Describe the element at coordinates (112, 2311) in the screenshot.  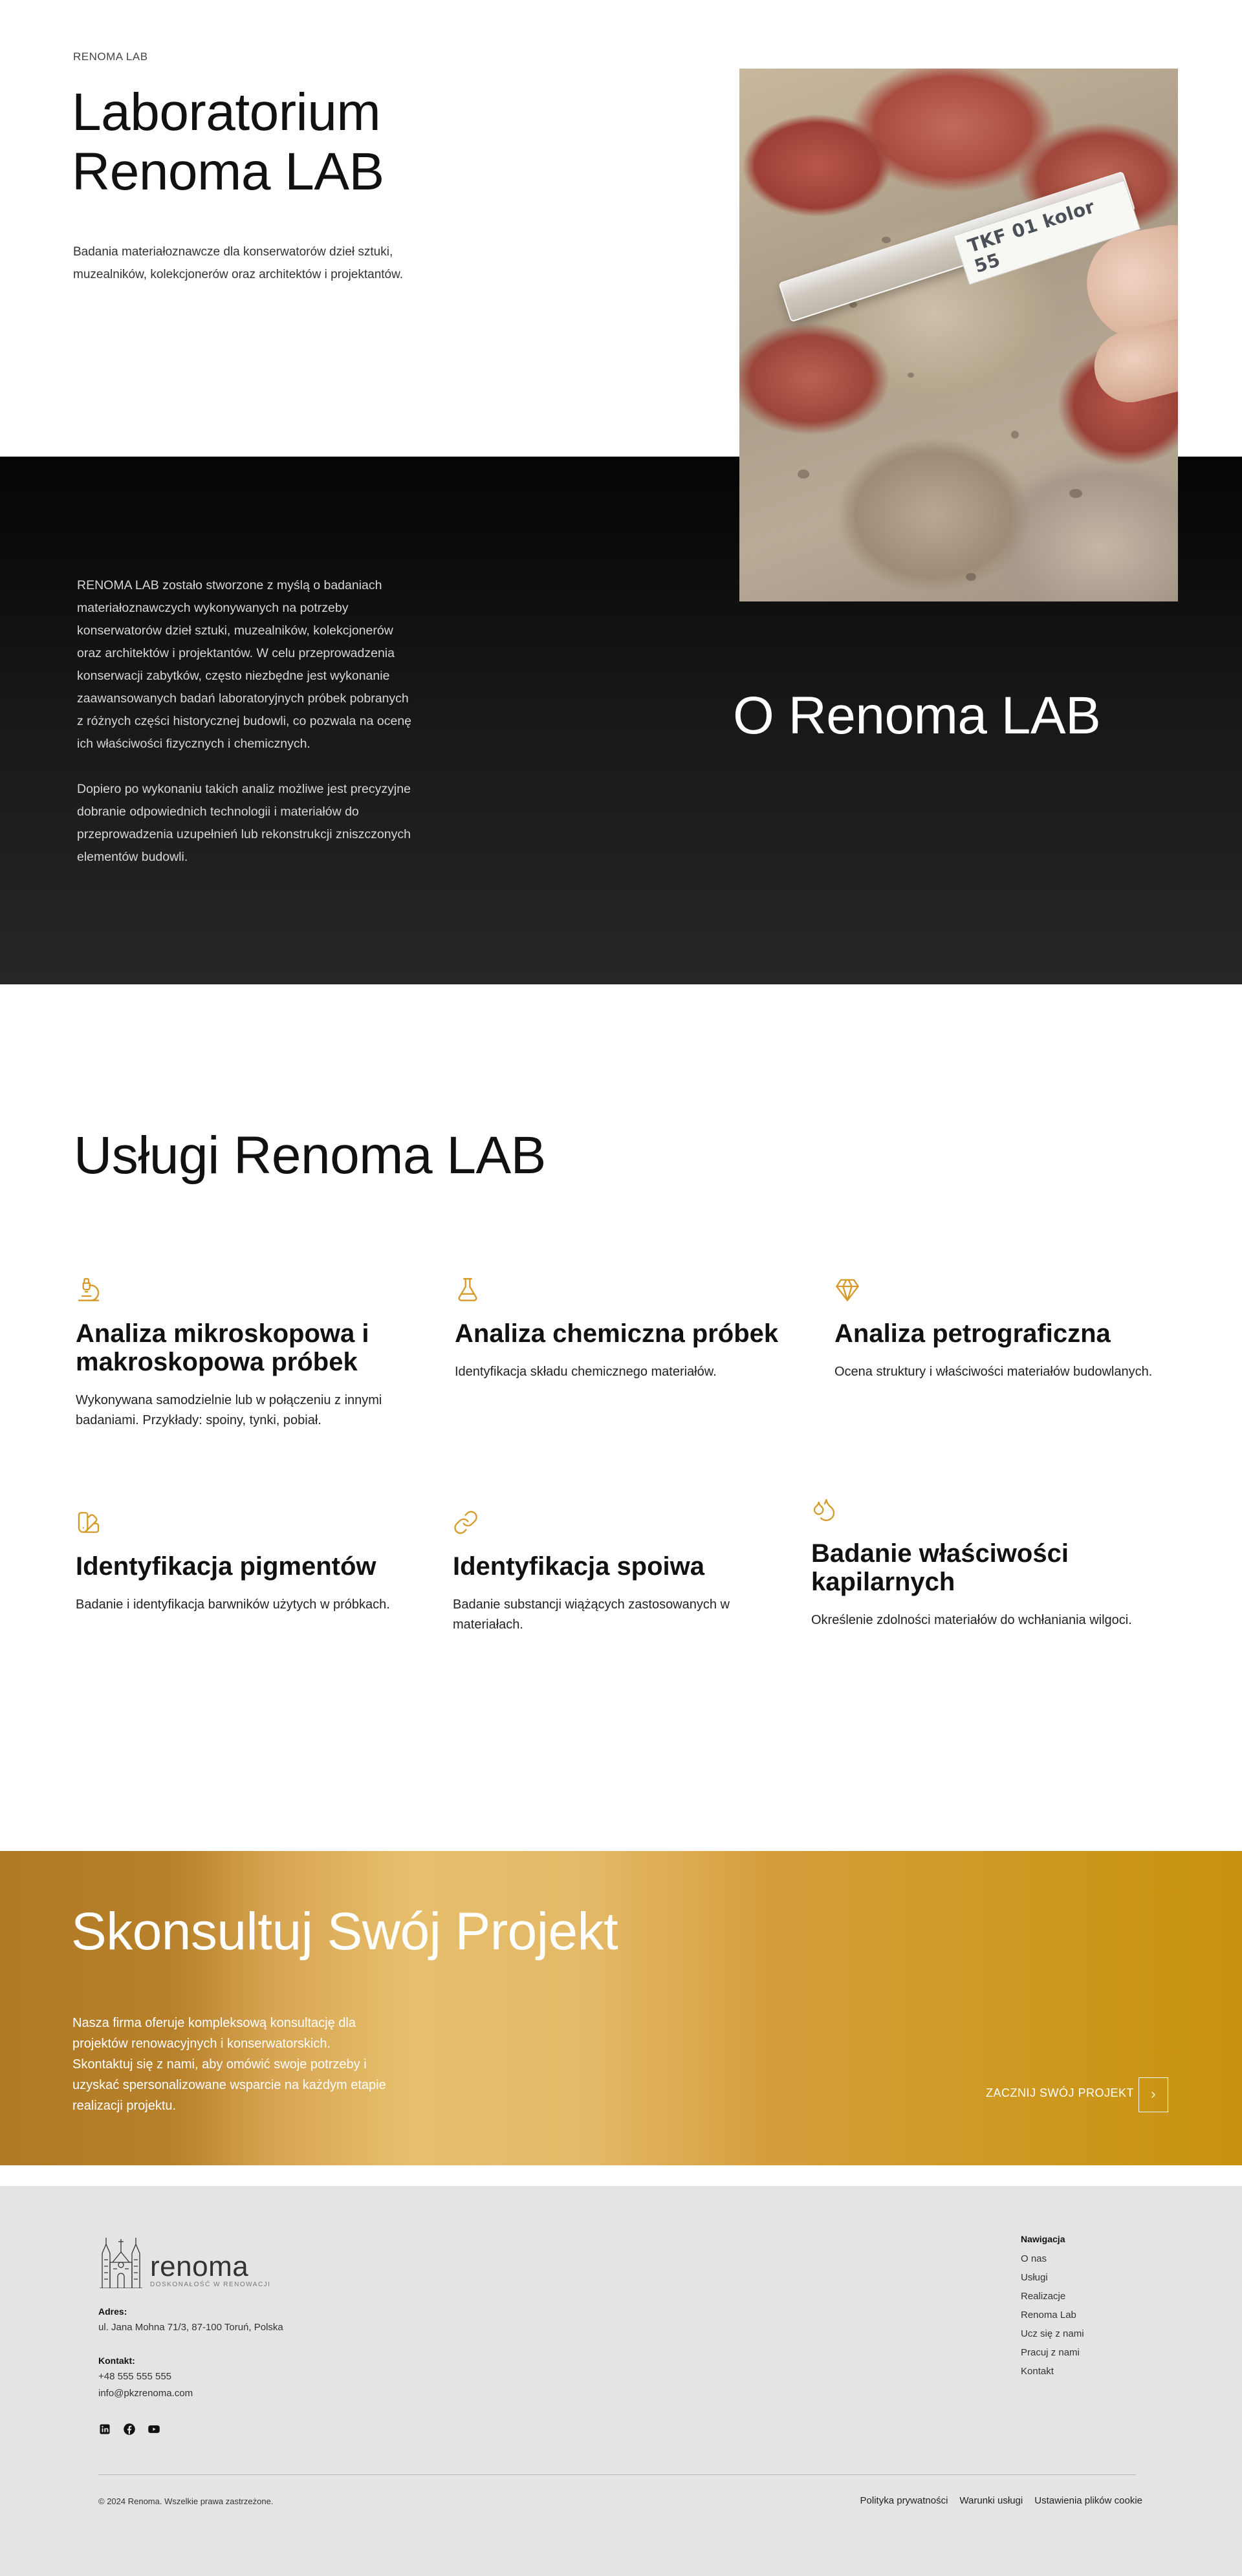
I see `address-label: Adres:` at that location.